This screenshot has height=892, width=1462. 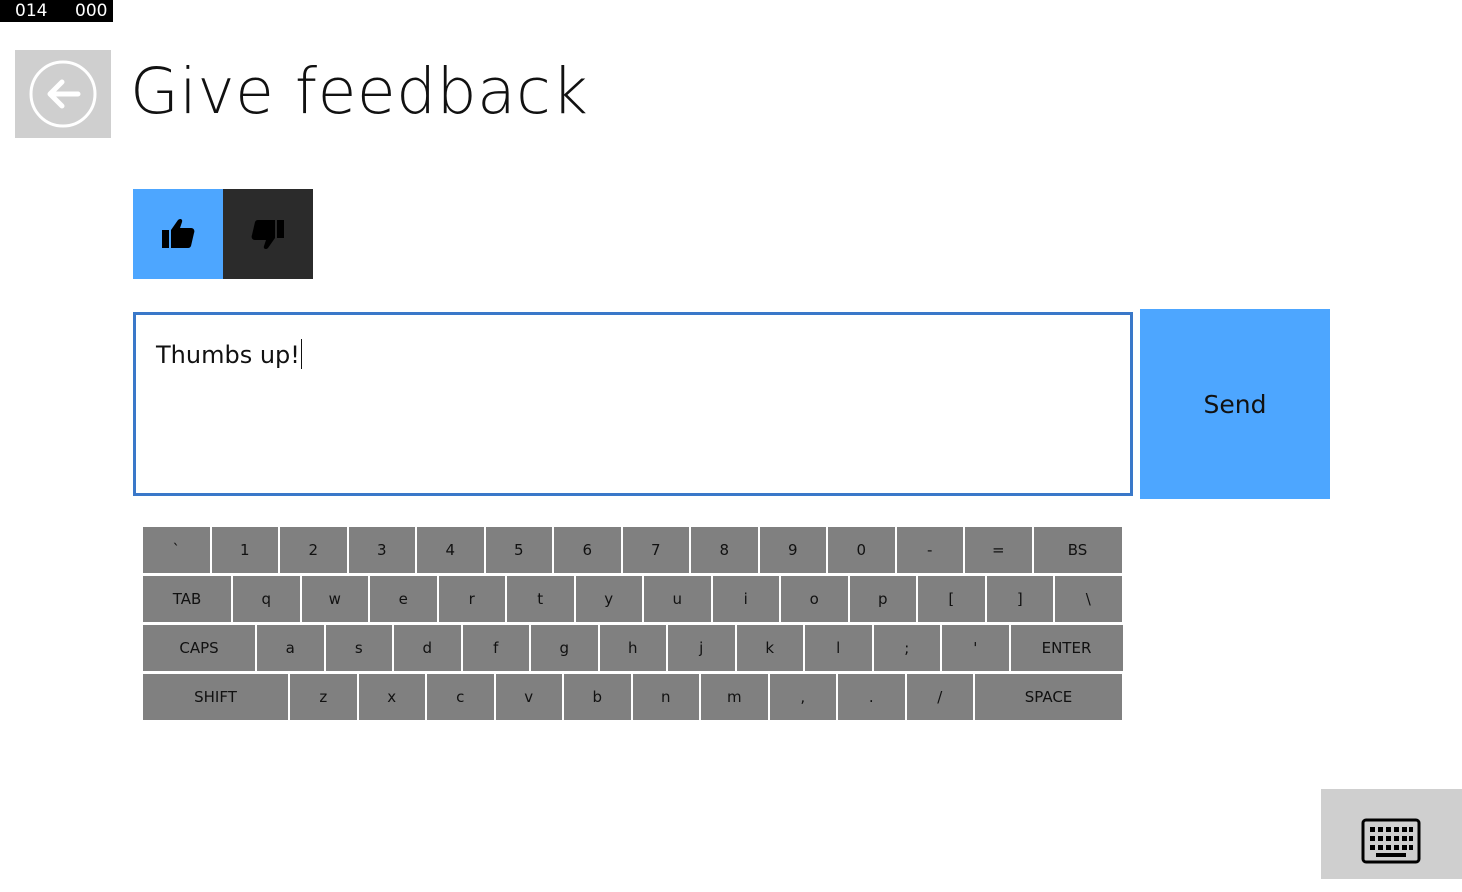 I want to click on thumbs-down-icon, so click(x=267, y=235).